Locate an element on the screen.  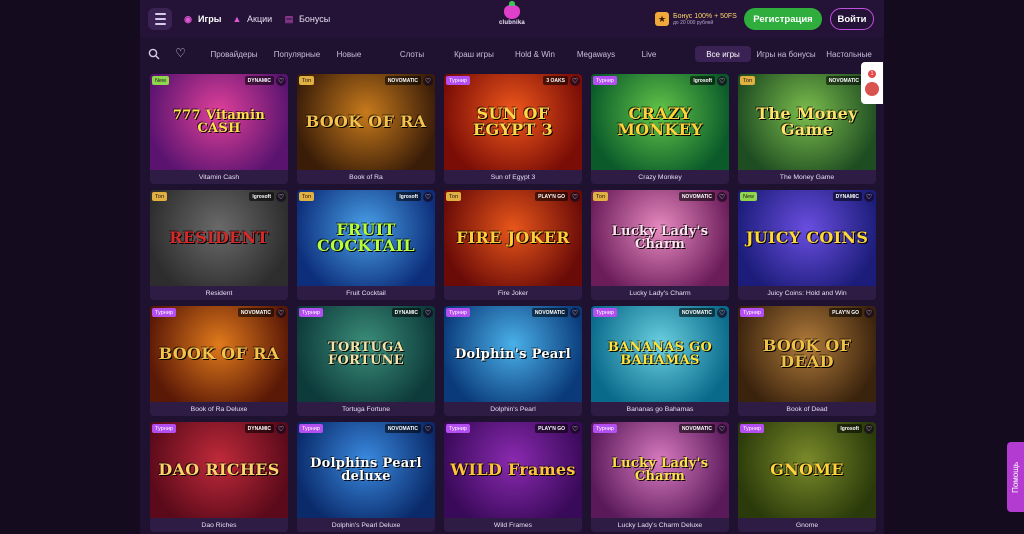
category-tab: Все игры is located at coordinates (723, 54).